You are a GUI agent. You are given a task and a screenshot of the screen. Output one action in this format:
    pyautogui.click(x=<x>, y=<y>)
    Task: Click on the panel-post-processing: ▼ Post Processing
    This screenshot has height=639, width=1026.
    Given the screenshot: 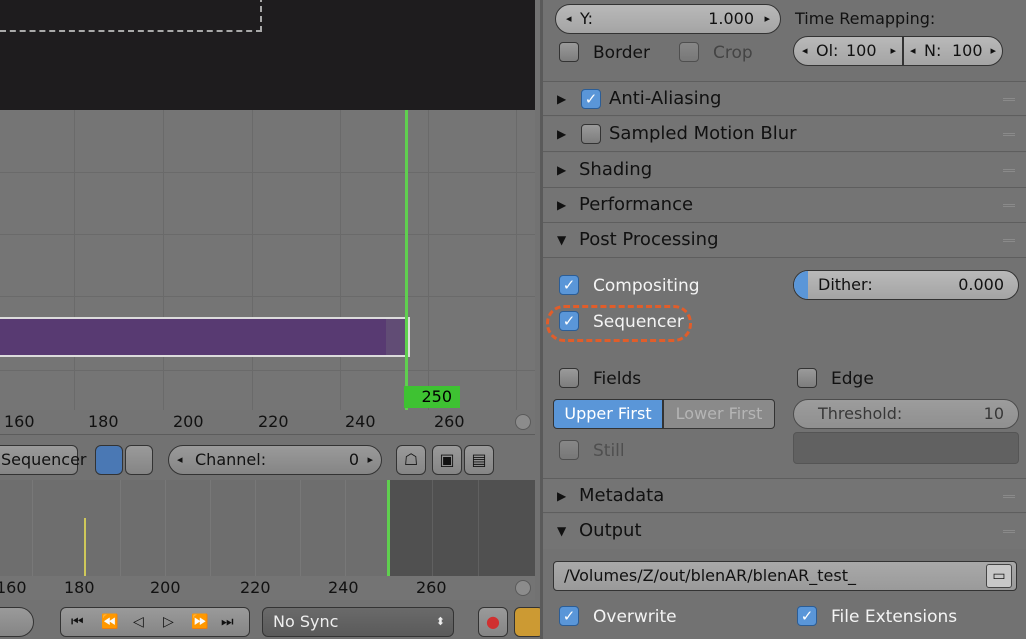 What is the action you would take?
    pyautogui.click(x=784, y=240)
    